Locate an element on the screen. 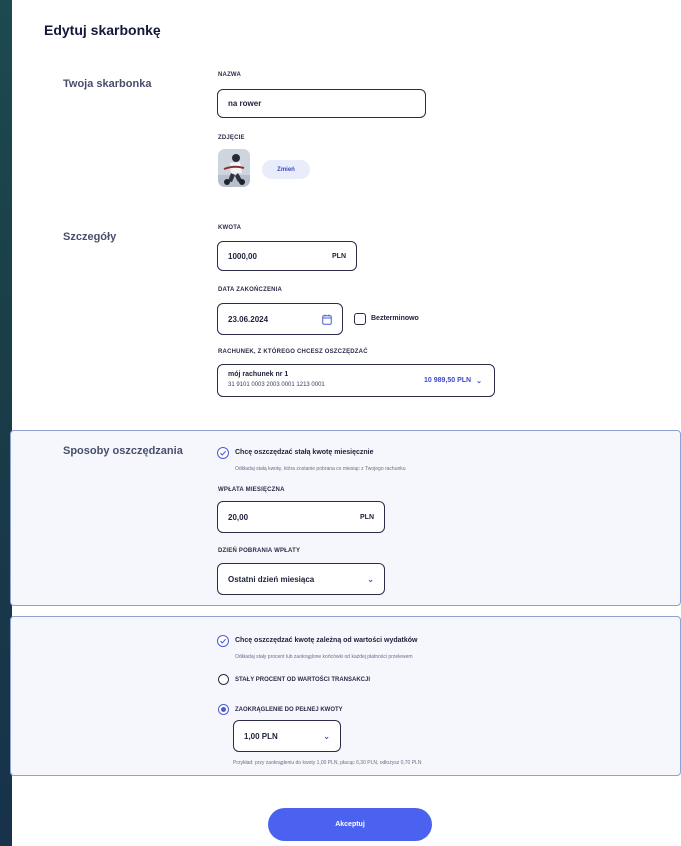 The height and width of the screenshot is (846, 681). page-title: Edytuj skarbonkę is located at coordinates (102, 30).